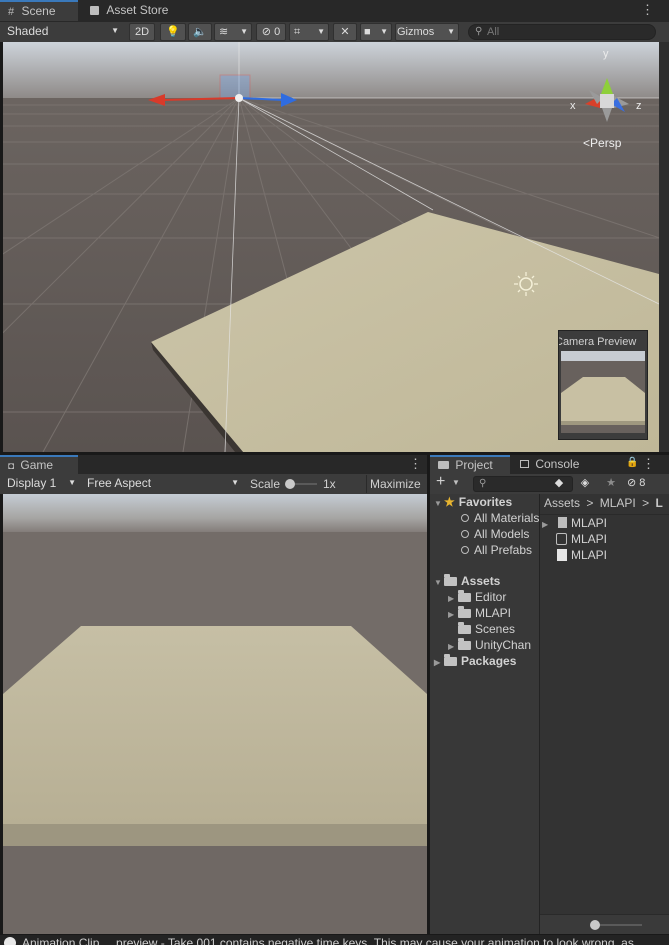 The width and height of the screenshot is (669, 945). I want to click on content-item-label: MLAPI, so click(589, 539).